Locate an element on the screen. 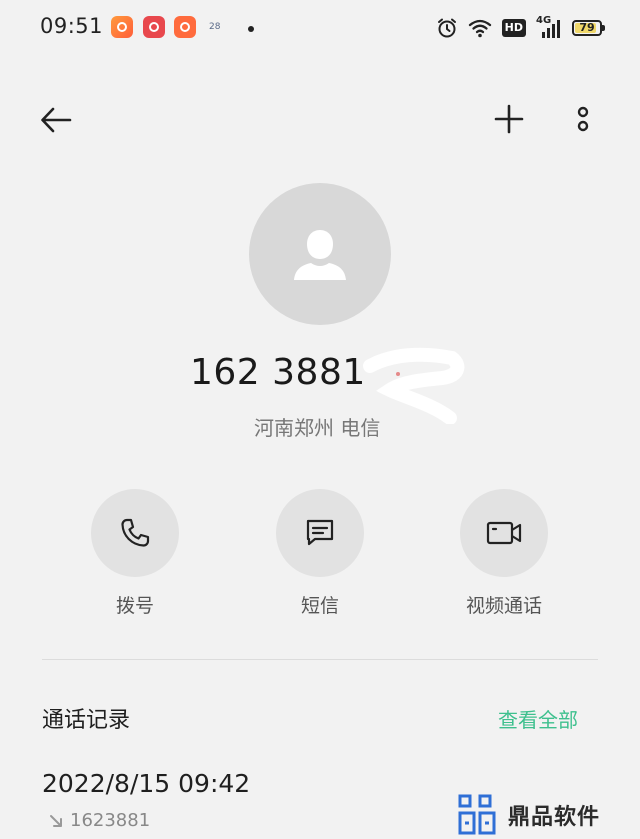 The height and width of the screenshot is (839, 640). view-all-link: 查看全部 is located at coordinates (538, 718).